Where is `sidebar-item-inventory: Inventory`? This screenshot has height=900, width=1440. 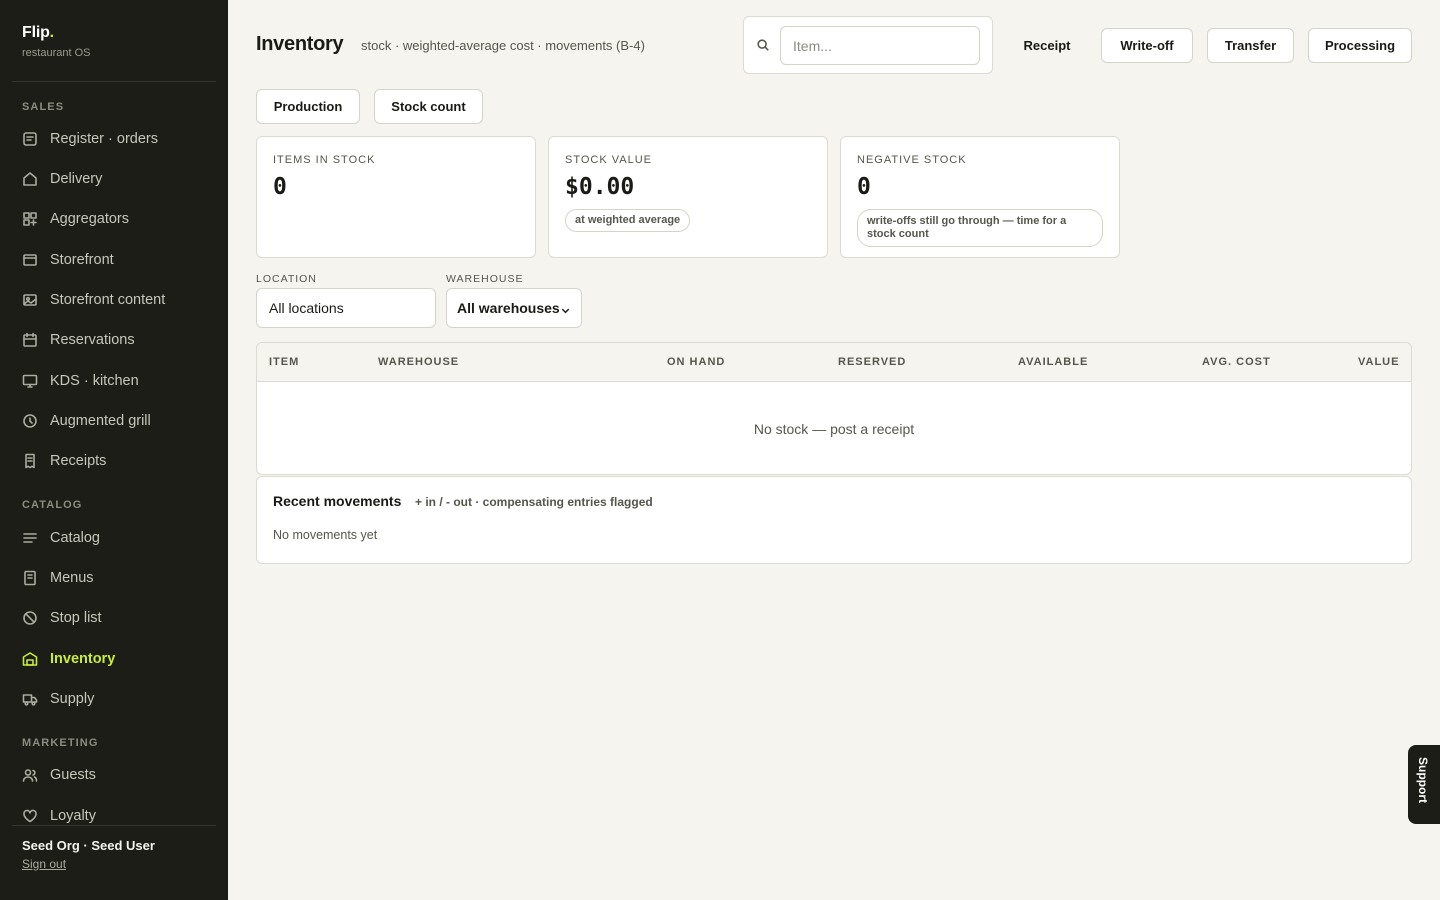 sidebar-item-inventory: Inventory is located at coordinates (114, 659).